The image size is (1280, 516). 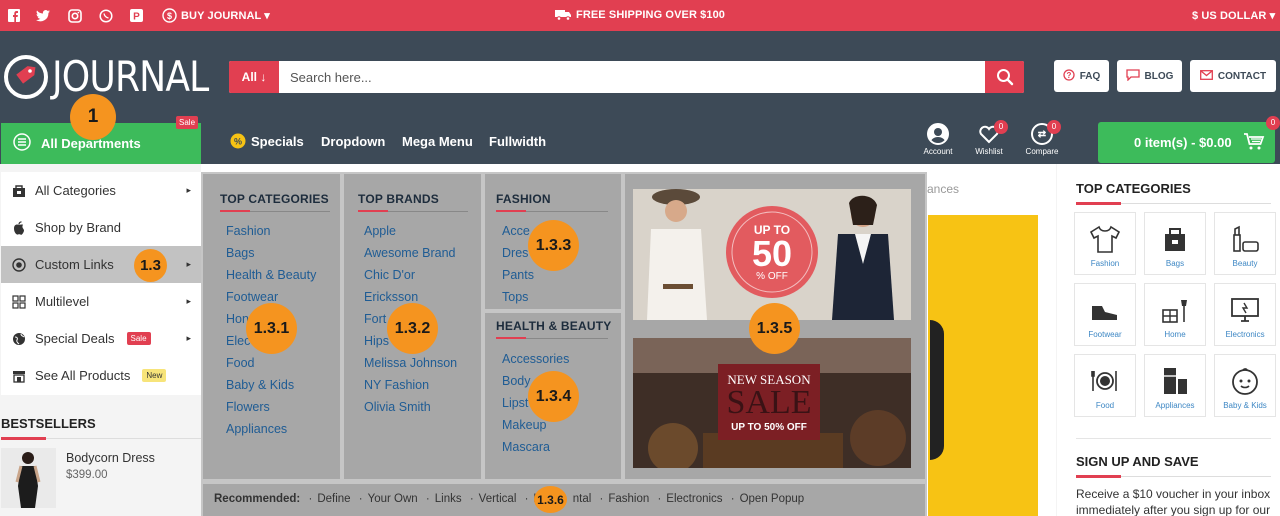 I want to click on nav-dropdown: Dropdown, so click(x=353, y=141).